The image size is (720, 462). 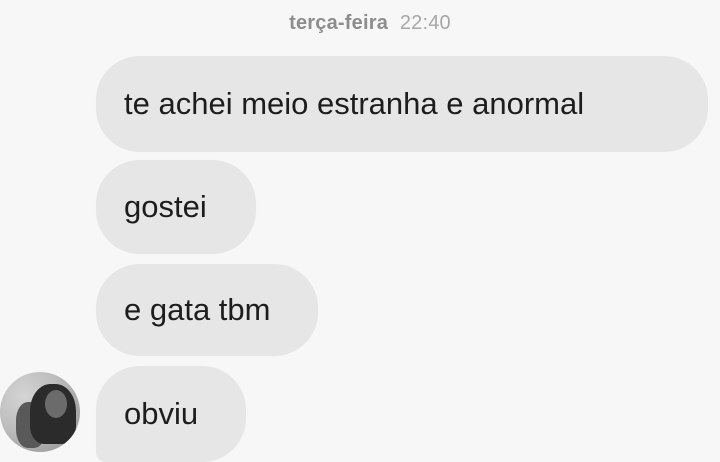 I want to click on timestamp-day: terça-feira, so click(x=339, y=23).